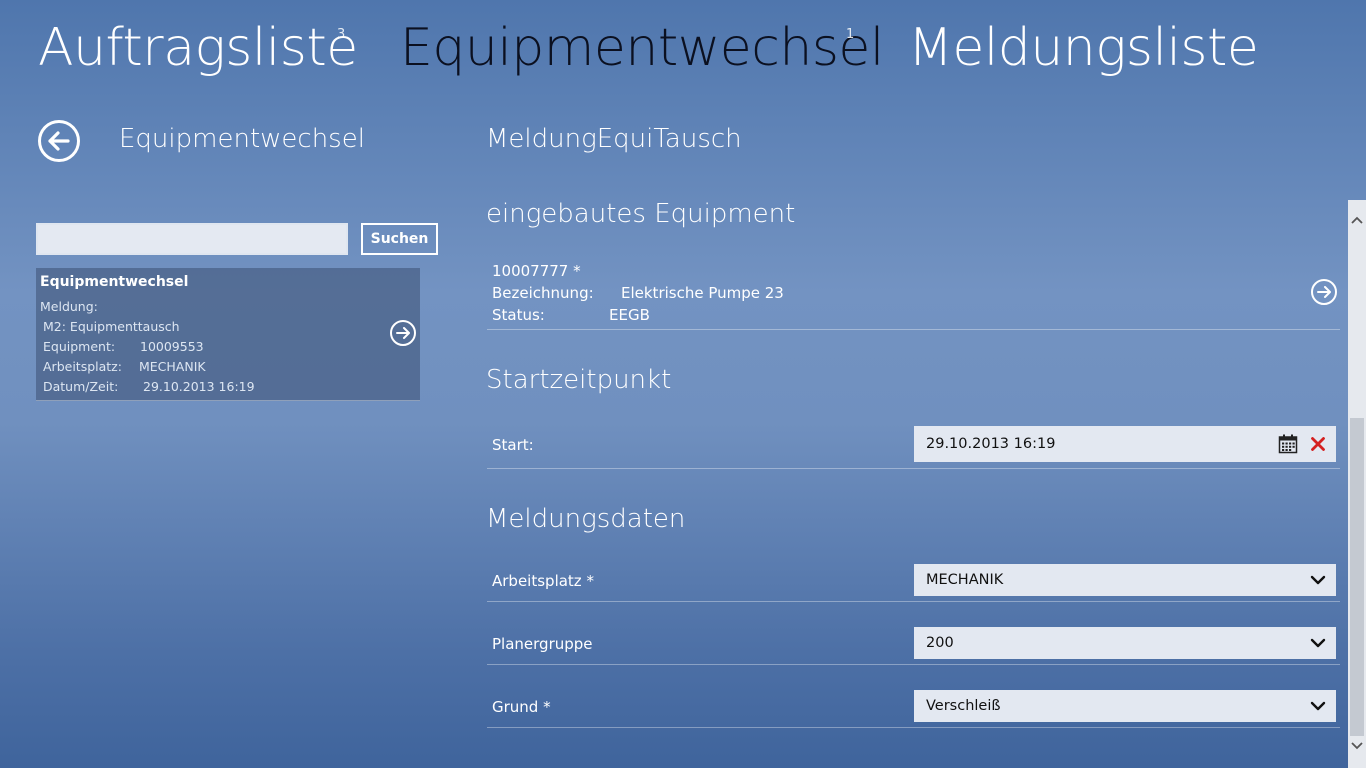 The height and width of the screenshot is (768, 1366). What do you see at coordinates (963, 706) in the screenshot?
I see `grund-selected: Verschleiß` at bounding box center [963, 706].